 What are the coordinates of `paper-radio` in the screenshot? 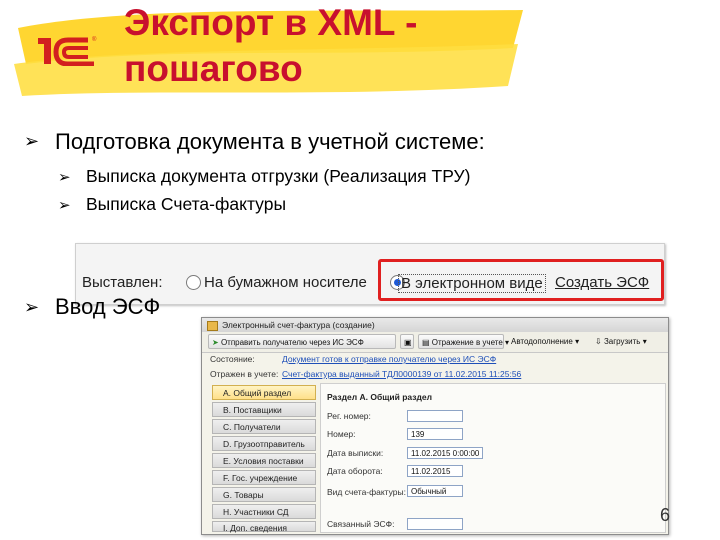 It's located at (193, 282).